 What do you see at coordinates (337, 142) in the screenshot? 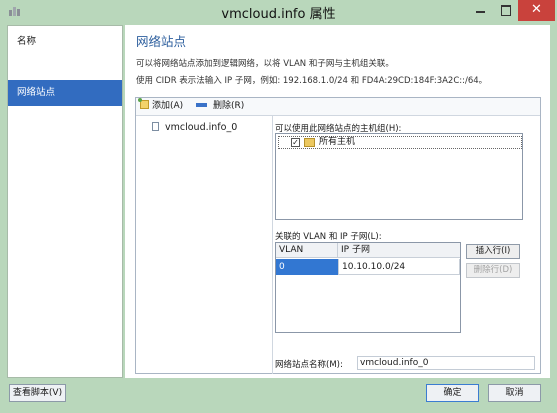
I see `hostgroup-name: 所有主机` at bounding box center [337, 142].